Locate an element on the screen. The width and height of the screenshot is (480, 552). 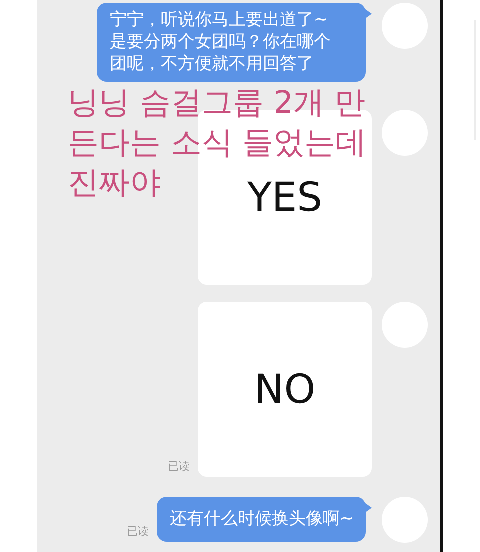
caption-text: 든다는 소식 들었는데 is located at coordinates (217, 143).